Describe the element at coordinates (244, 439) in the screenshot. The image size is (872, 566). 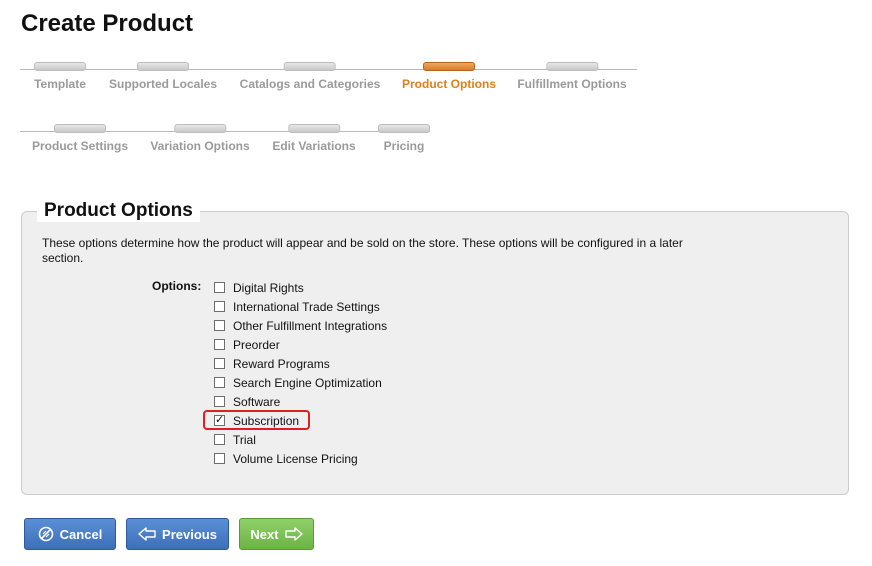
I see `option-label: Trial` at that location.